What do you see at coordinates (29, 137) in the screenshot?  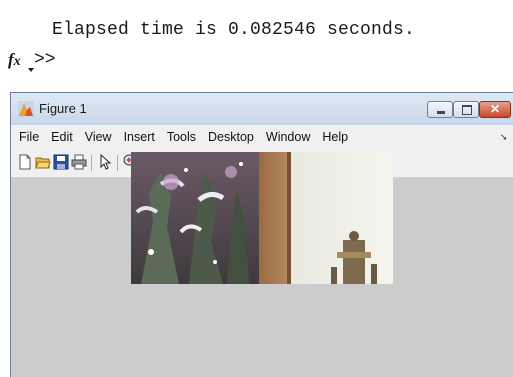 I see `menu-file: File` at bounding box center [29, 137].